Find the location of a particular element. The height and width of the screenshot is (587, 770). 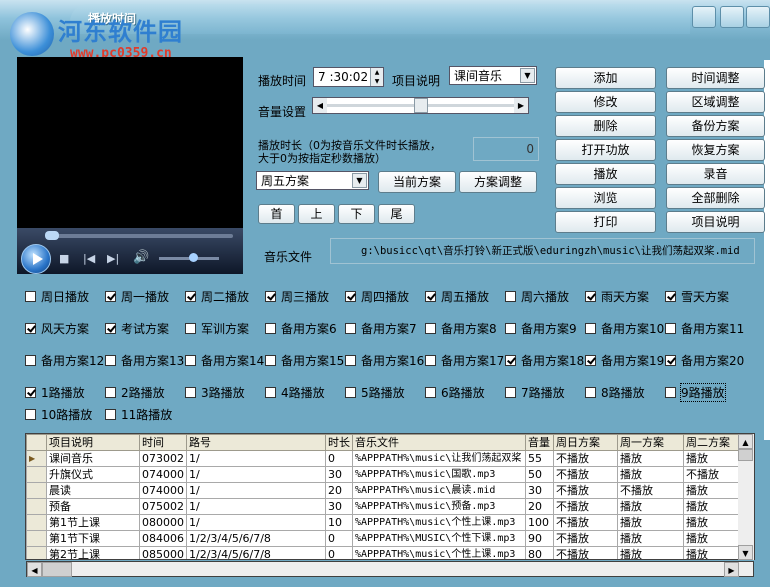

checkbox-option: 备用方案20 is located at coordinates (704, 360).